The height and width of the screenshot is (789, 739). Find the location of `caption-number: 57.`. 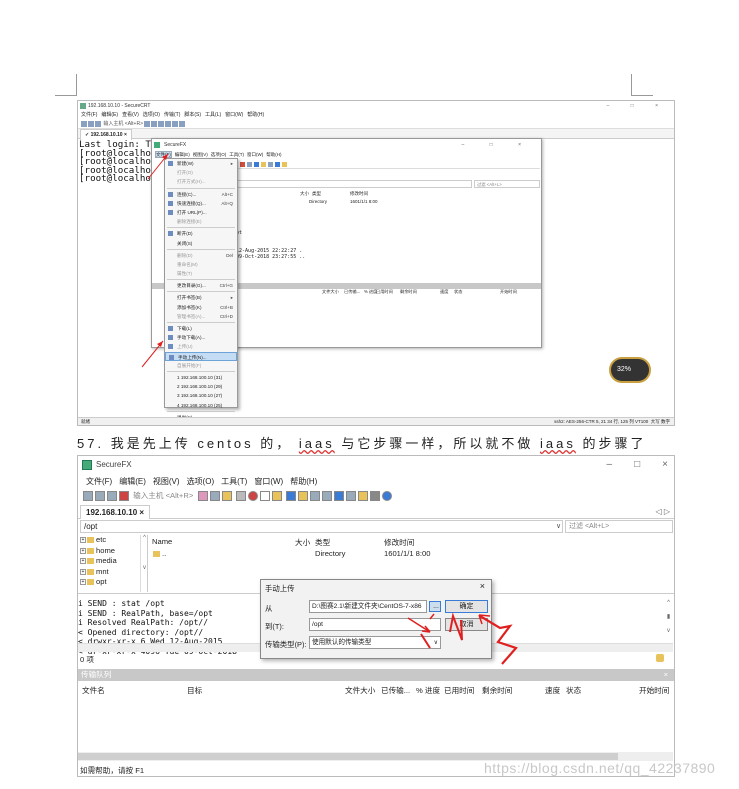

caption-number: 57. is located at coordinates (91, 443).